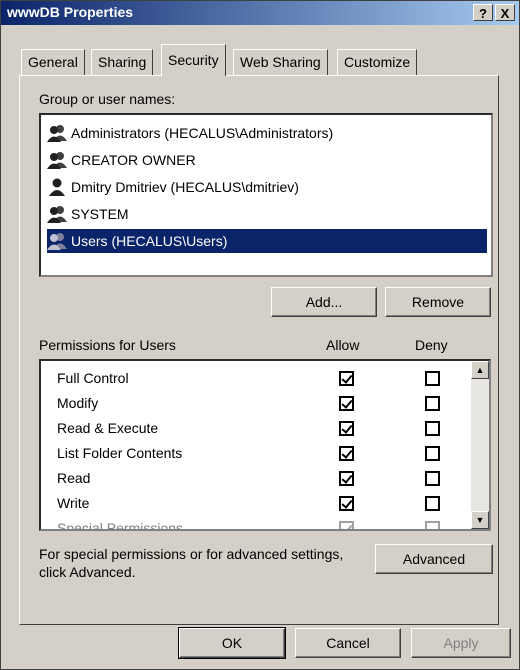 The image size is (520, 670). Describe the element at coordinates (438, 302) in the screenshot. I see `remove-button: Remove` at that location.